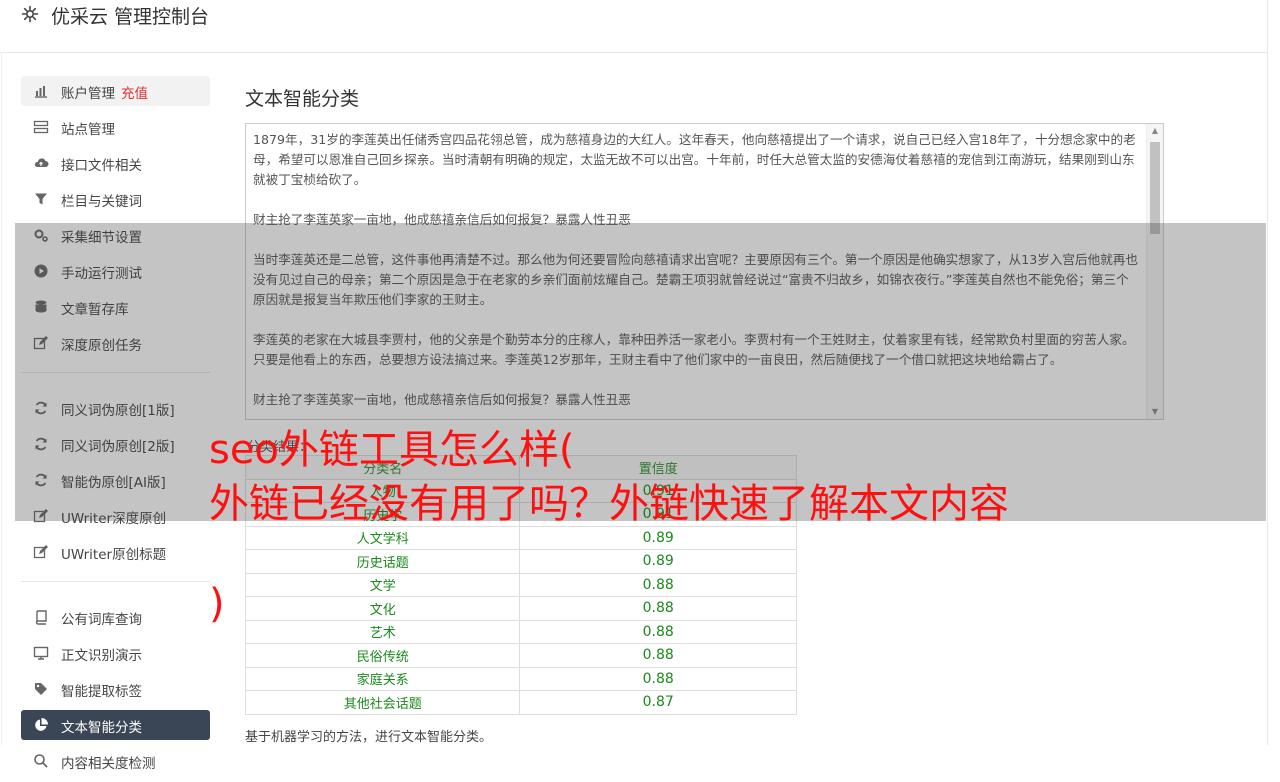  I want to click on sidebar-item: 栏目与关键词, so click(115, 199).